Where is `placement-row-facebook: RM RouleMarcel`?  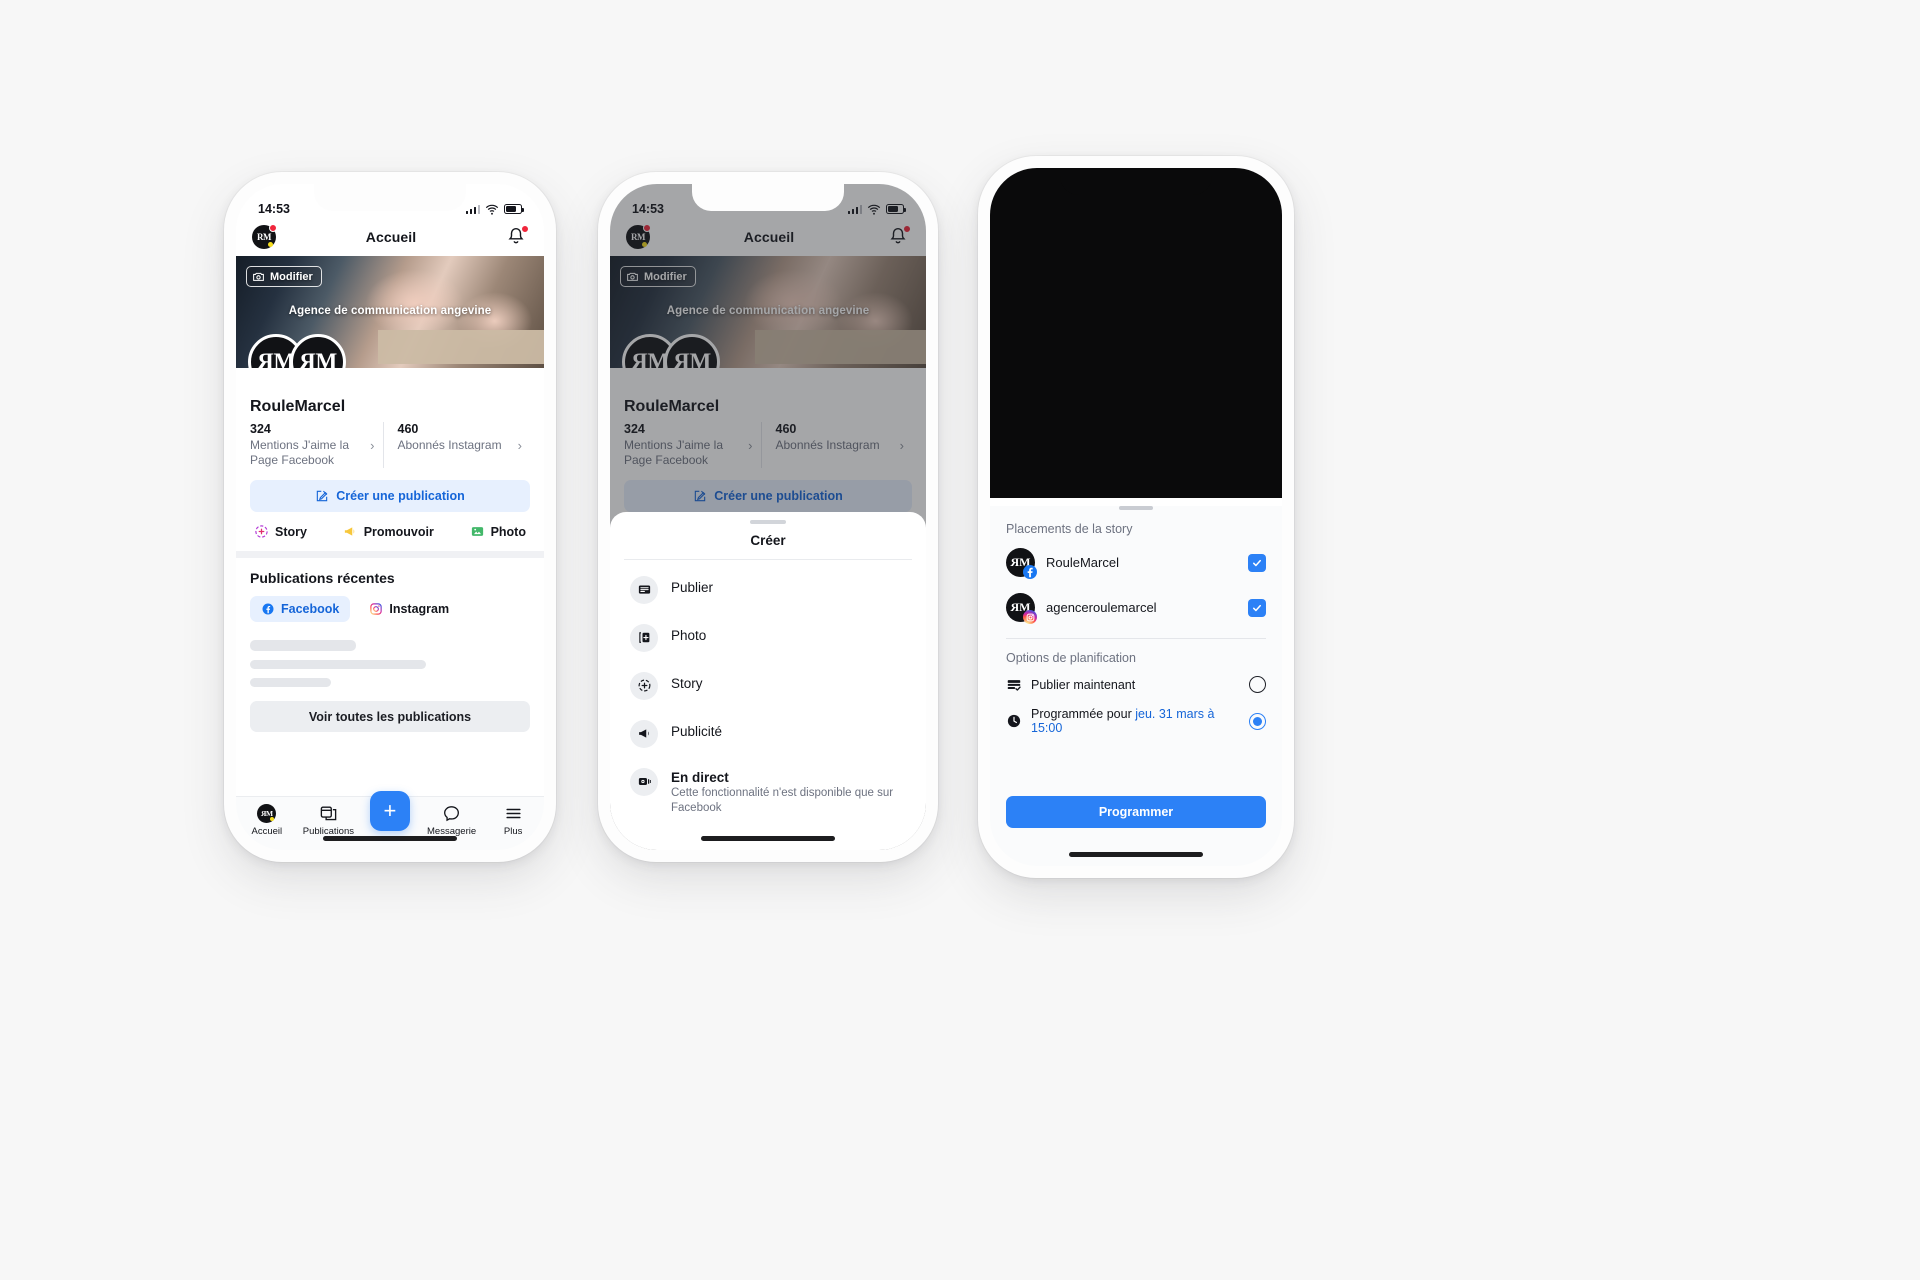
placement-row-facebook: RM RouleMarcel is located at coordinates (1136, 562).